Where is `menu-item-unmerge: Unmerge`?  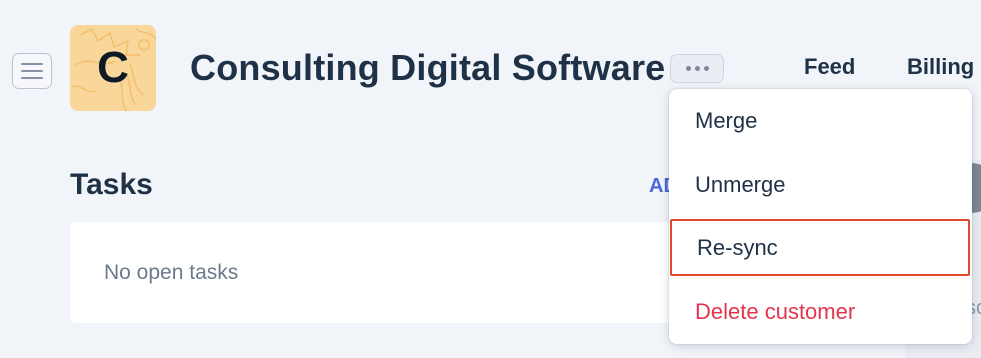 menu-item-unmerge: Unmerge is located at coordinates (820, 185).